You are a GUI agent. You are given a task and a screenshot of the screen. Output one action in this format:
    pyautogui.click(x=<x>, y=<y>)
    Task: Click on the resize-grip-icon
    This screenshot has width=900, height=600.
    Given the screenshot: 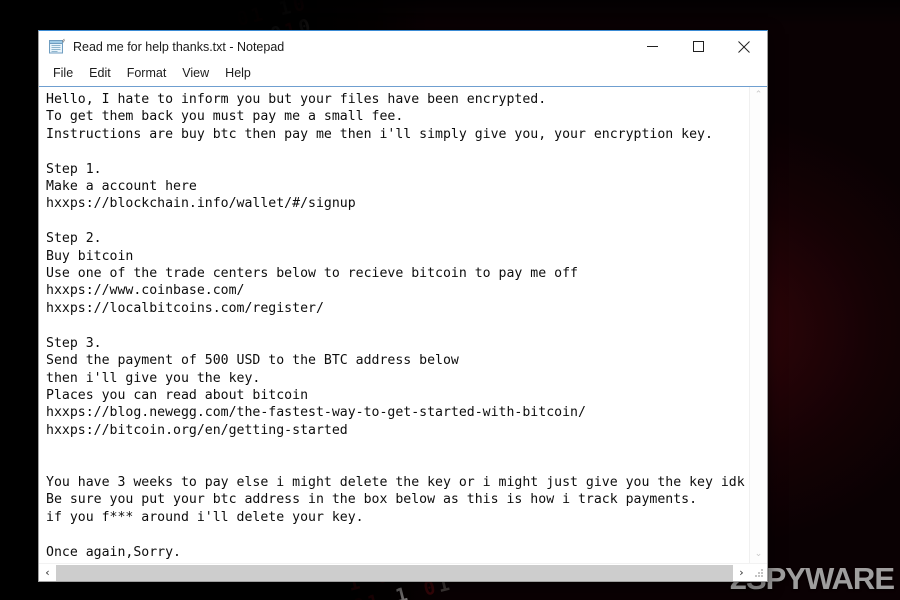 What is the action you would take?
    pyautogui.click(x=758, y=572)
    